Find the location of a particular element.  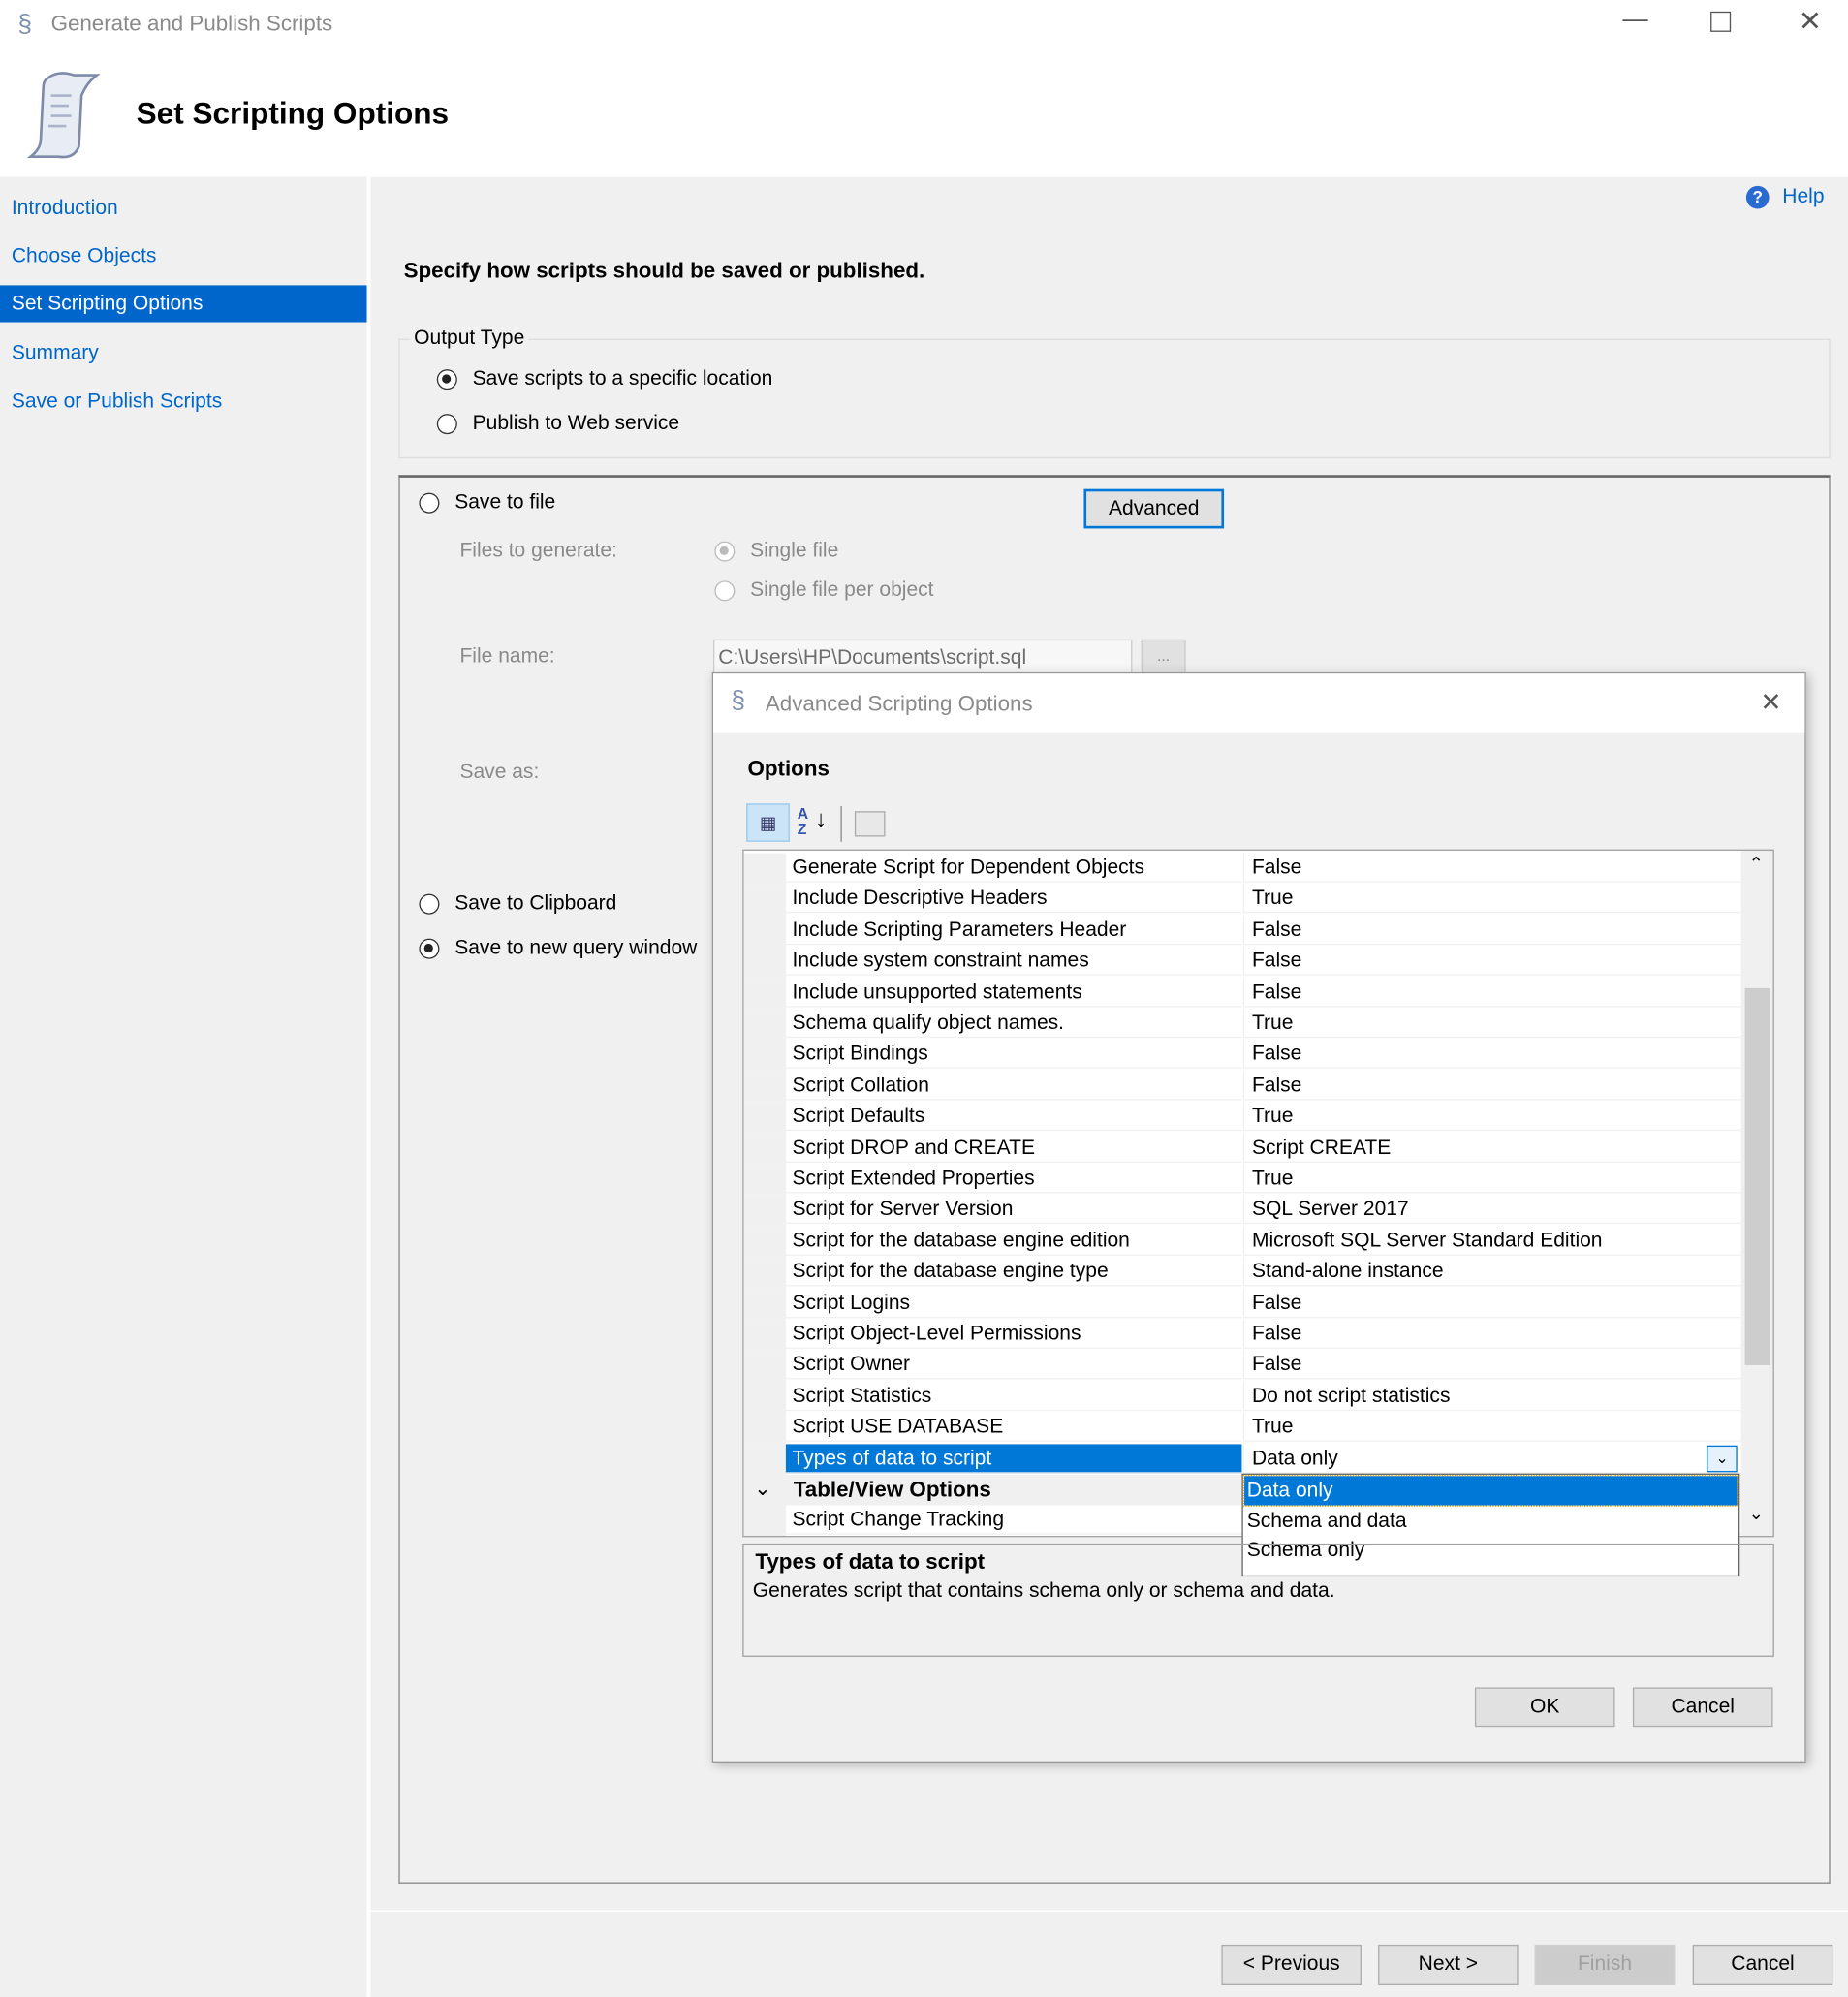

maximize-icon is located at coordinates (1721, 21).